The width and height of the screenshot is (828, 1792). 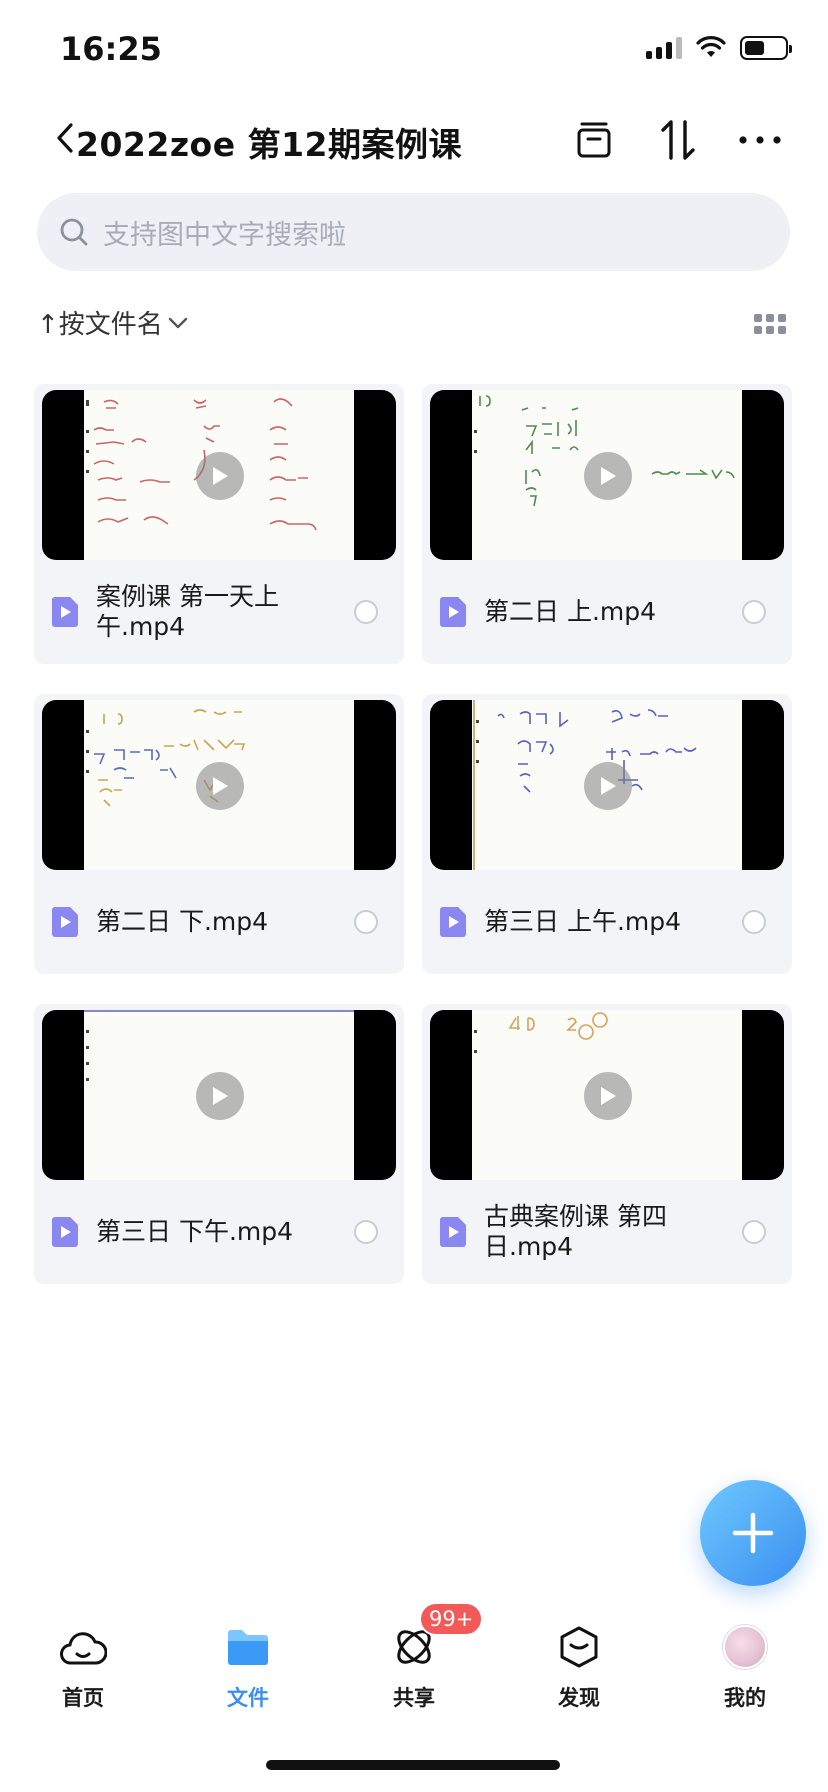 I want to click on share-icon: 99+, so click(x=436, y=1637).